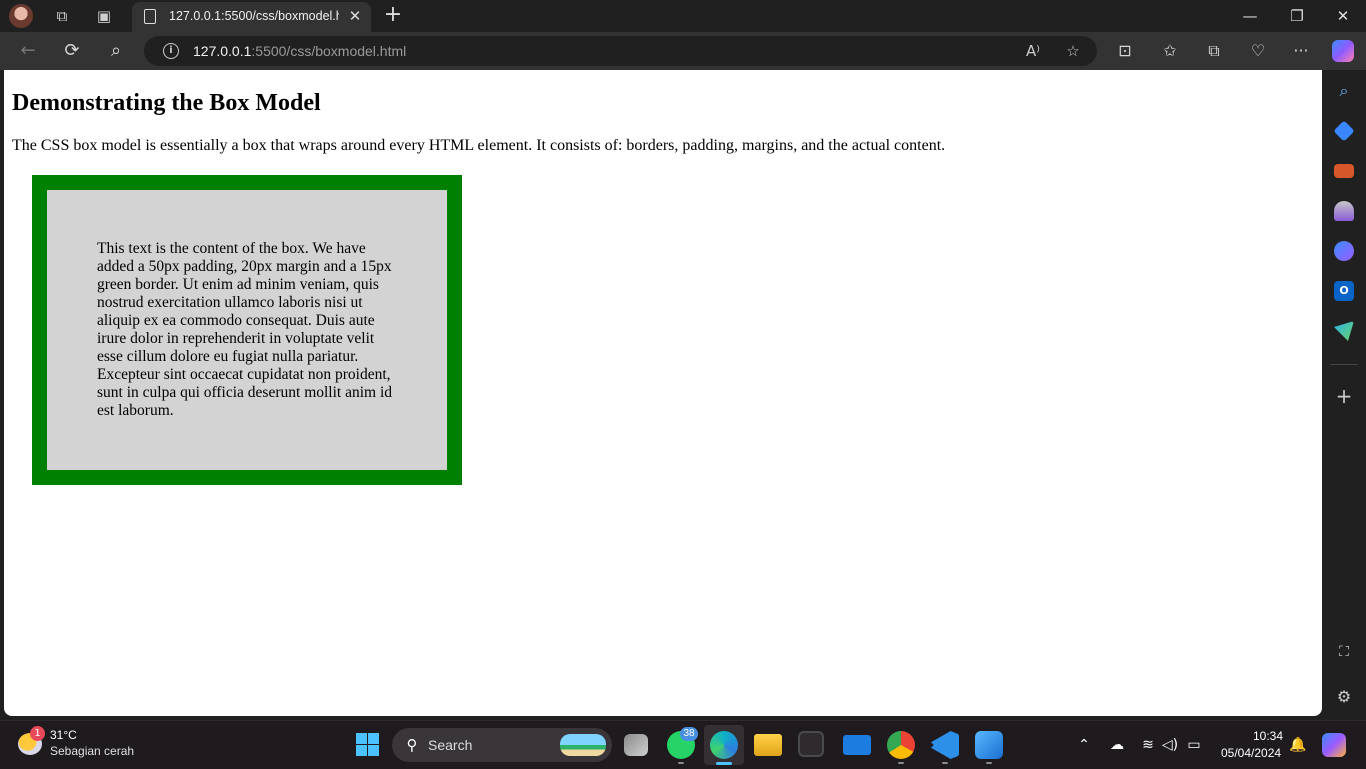 This screenshot has width=1366, height=769. Describe the element at coordinates (412, 745) in the screenshot. I see `search-icon: ⚲` at that location.